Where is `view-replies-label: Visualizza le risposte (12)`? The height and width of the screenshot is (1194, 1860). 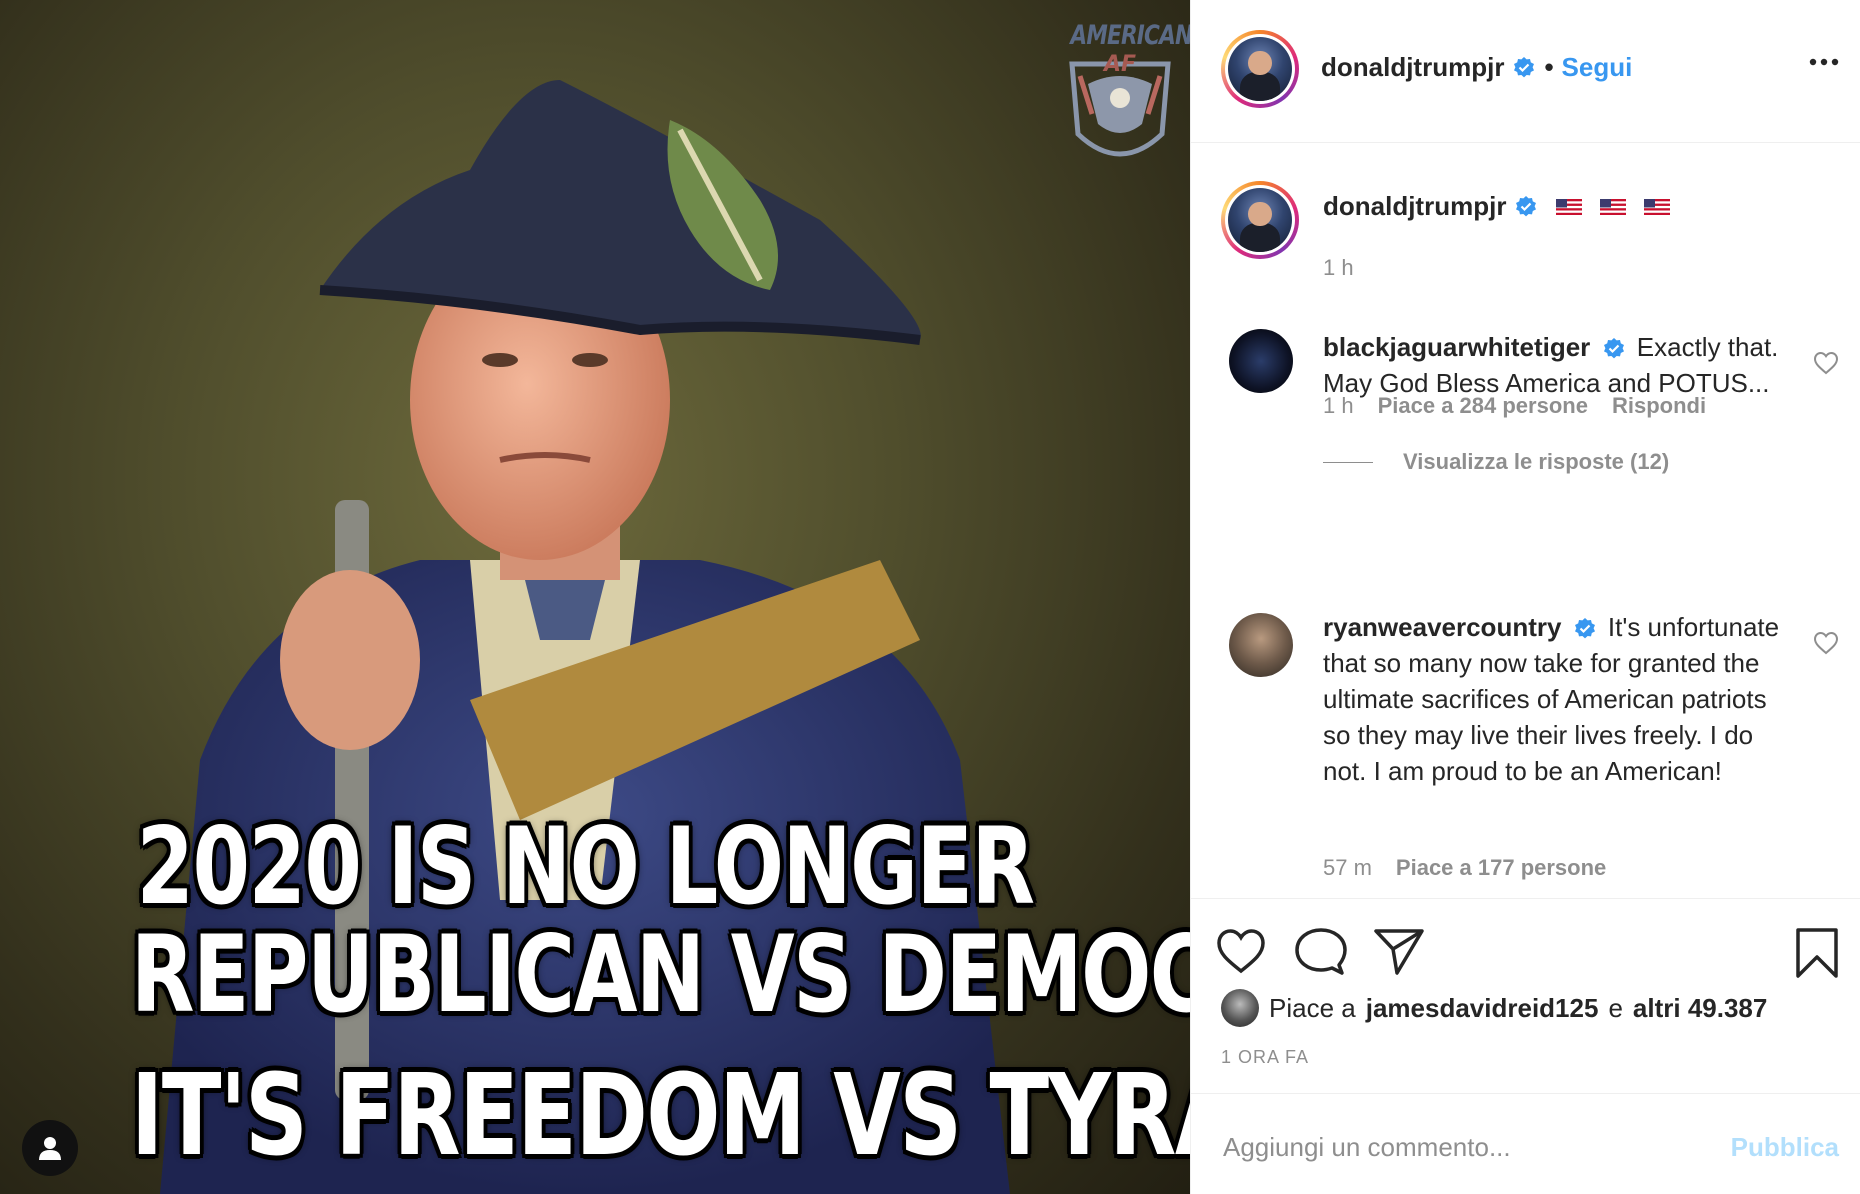 view-replies-label: Visualizza le risposte (12) is located at coordinates (1536, 461).